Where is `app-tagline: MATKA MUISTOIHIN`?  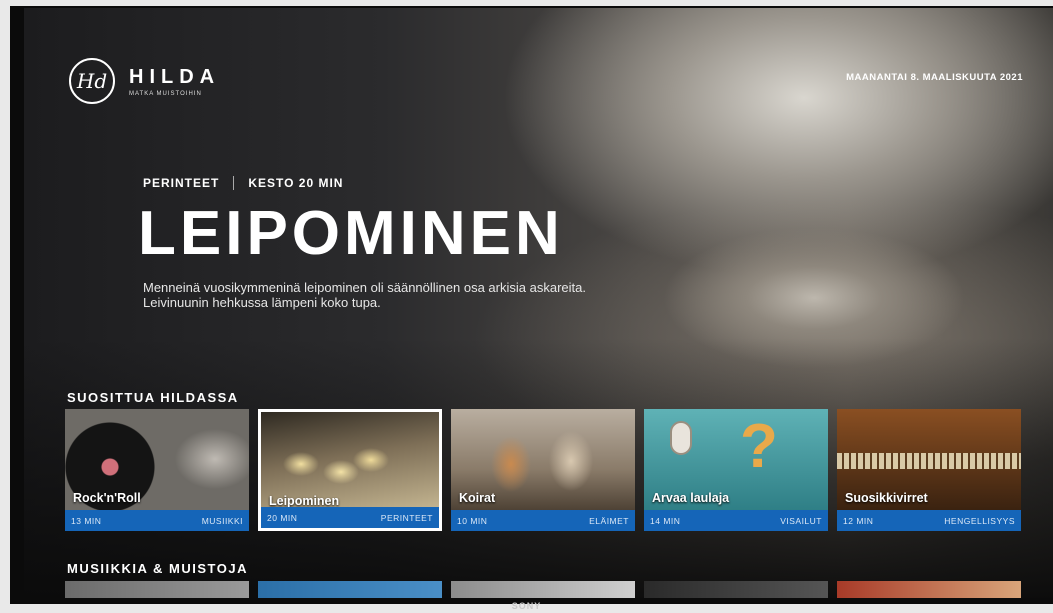
app-tagline: MATKA MUISTOIHIN is located at coordinates (165, 93).